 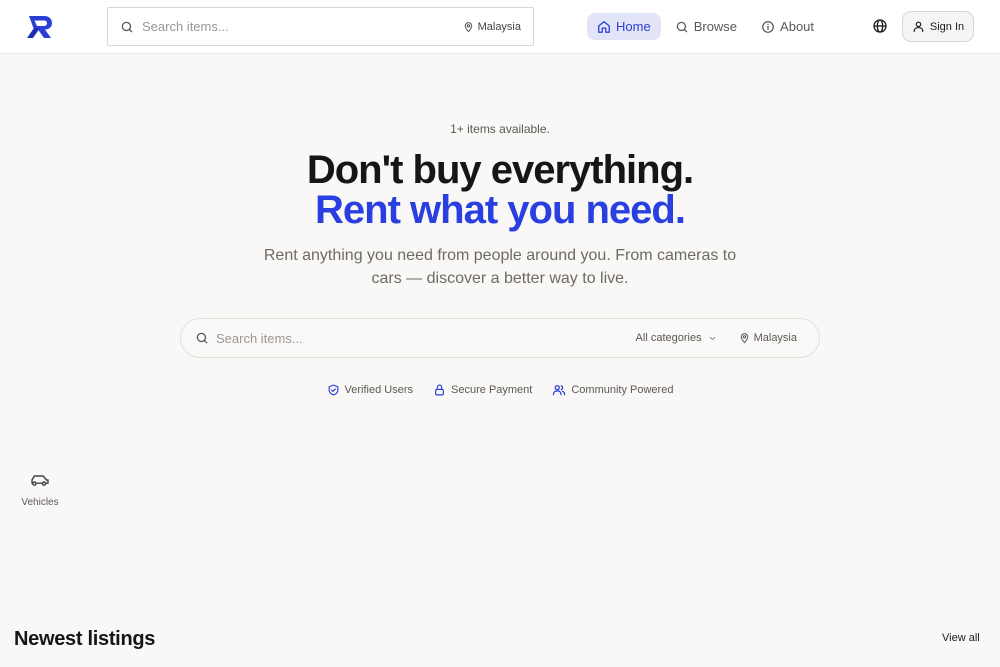 I want to click on main-nav: Home Browse About, so click(x=707, y=26).